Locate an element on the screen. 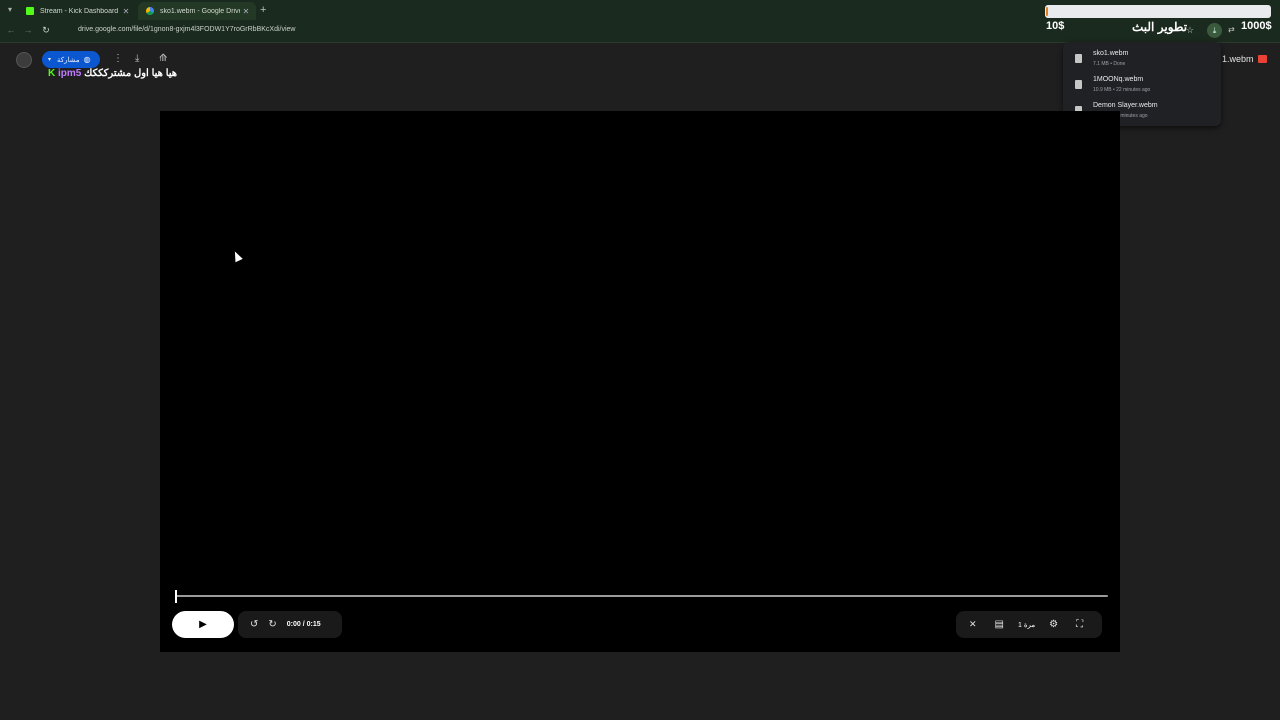  captions-icon: ▤ is located at coordinates (999, 624).